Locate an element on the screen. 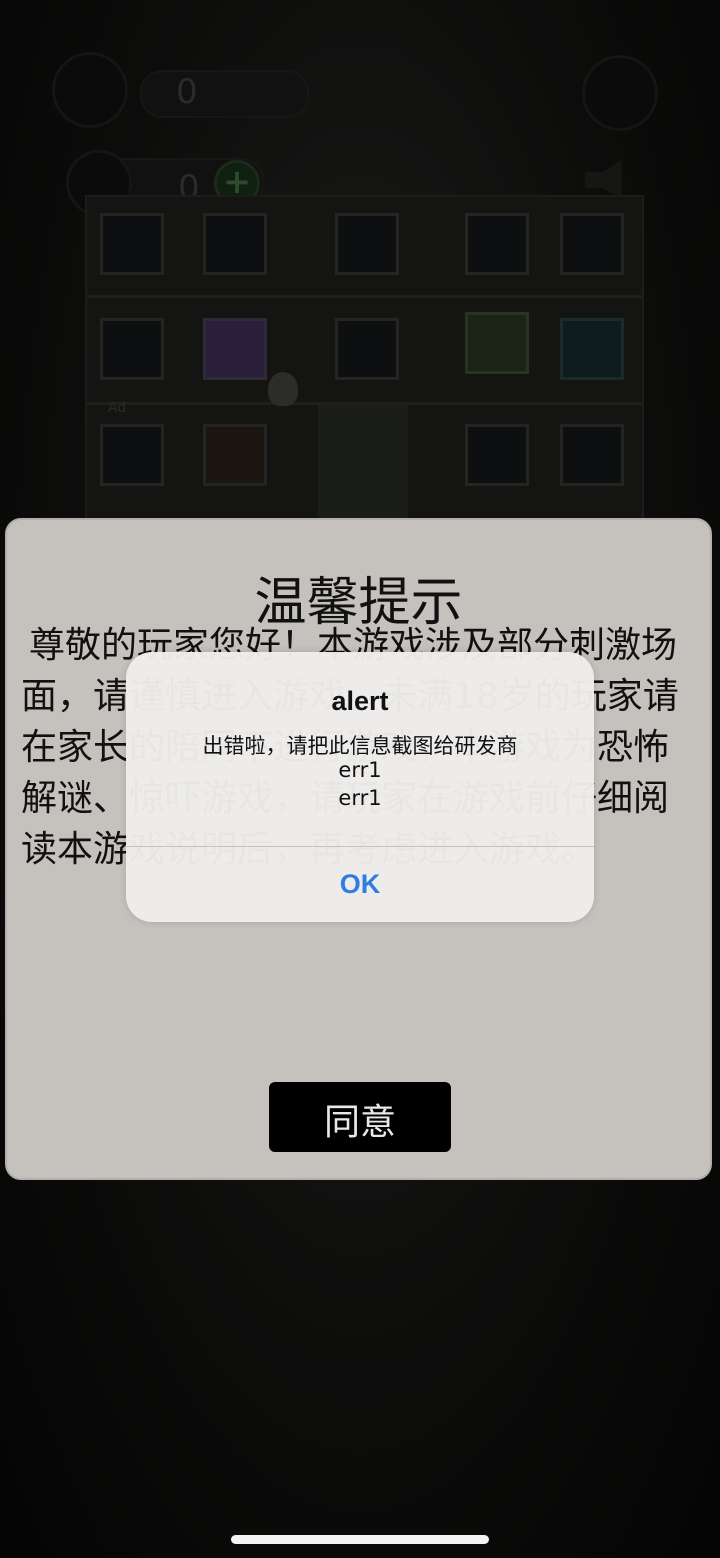 Image resolution: width=720 pixels, height=1558 pixels. alert-message-line2: err1 is located at coordinates (360, 770).